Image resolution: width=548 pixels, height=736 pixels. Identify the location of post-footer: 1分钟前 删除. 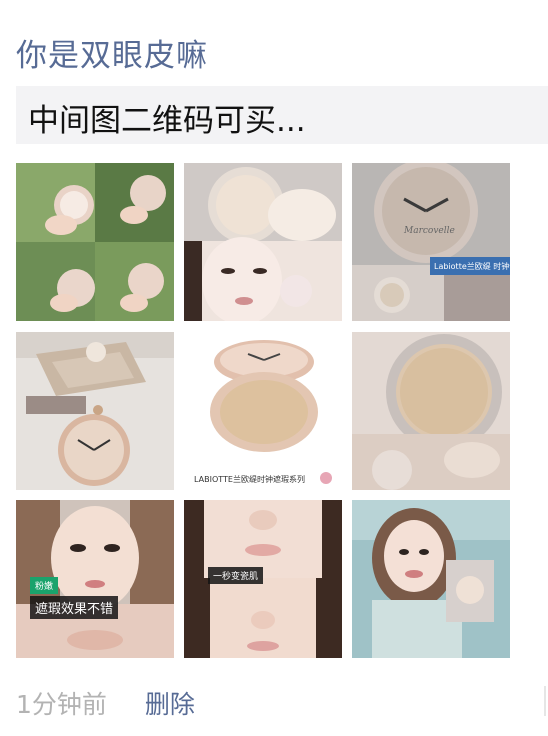
(105, 703).